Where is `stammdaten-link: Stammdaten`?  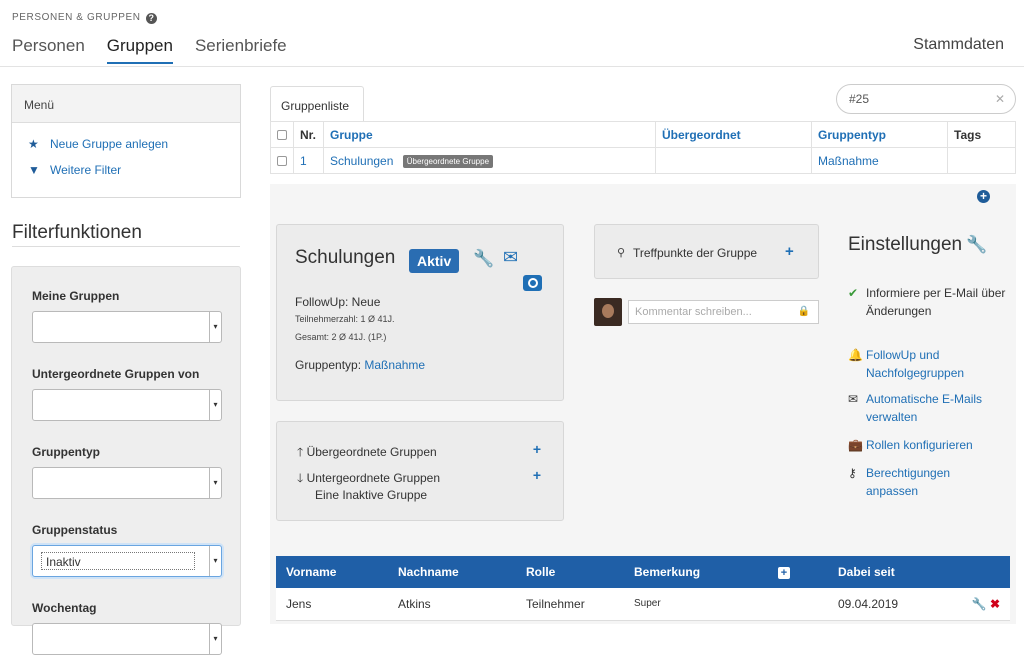
stammdaten-link: Stammdaten is located at coordinates (958, 45).